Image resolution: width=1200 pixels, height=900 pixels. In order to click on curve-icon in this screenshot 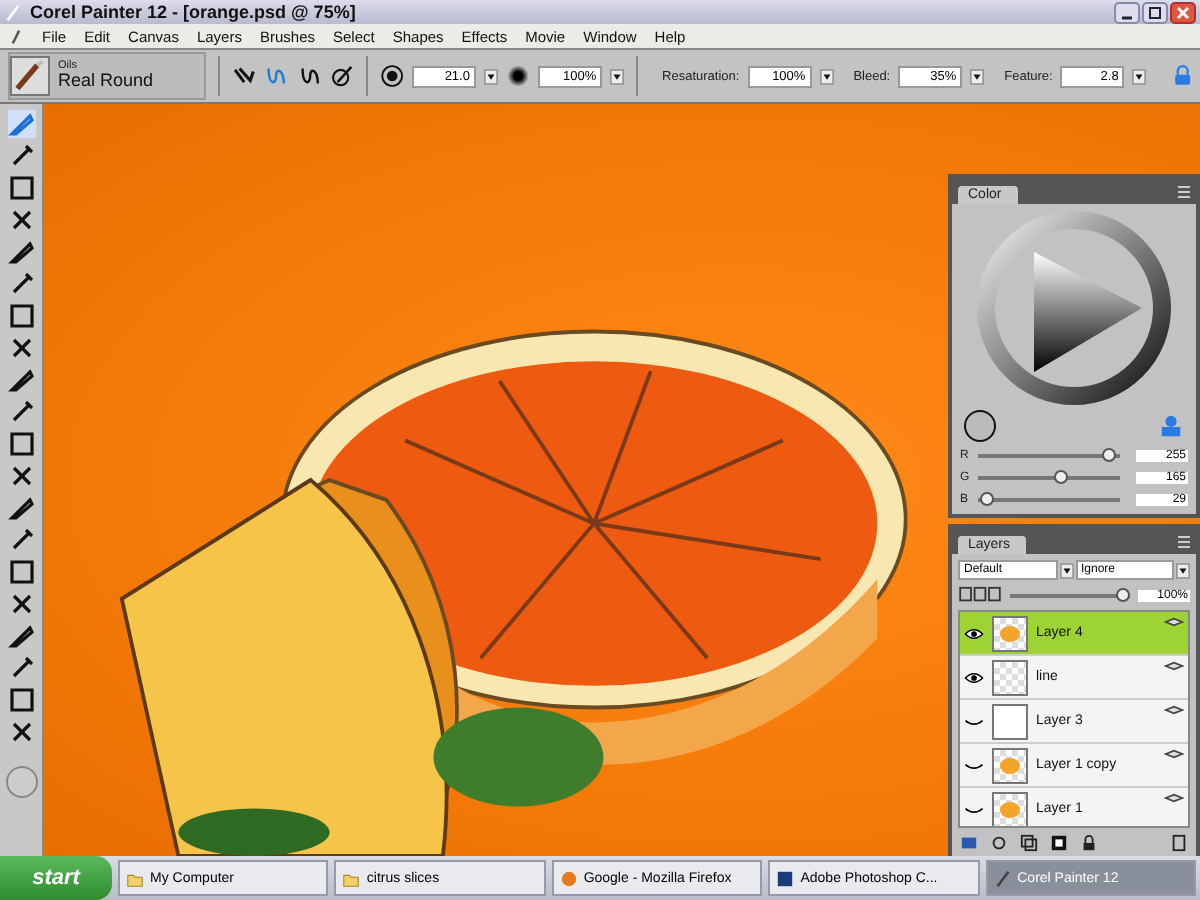, I will do `click(309, 76)`.